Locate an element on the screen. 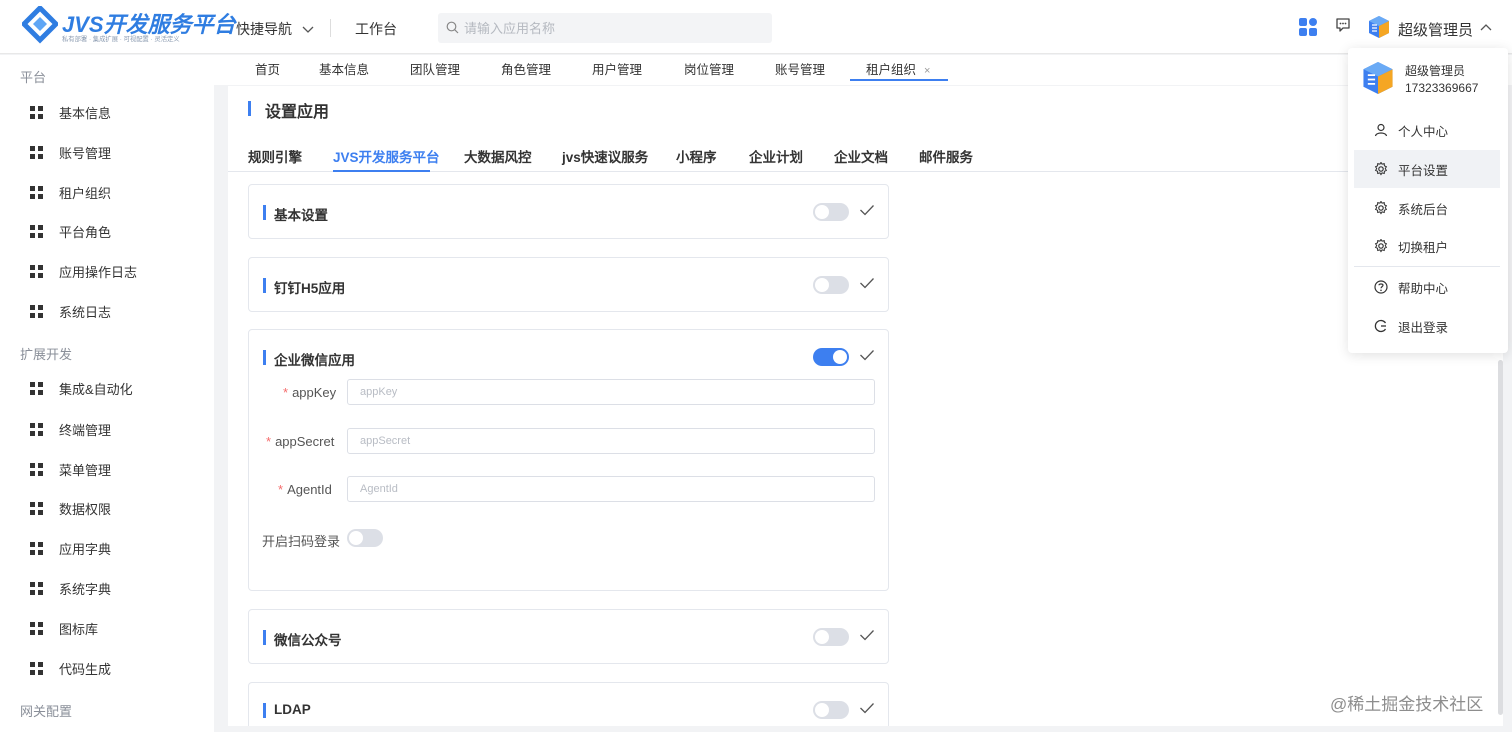 This screenshot has height=732, width=1512. chevron-up-icon is located at coordinates (1486, 27).